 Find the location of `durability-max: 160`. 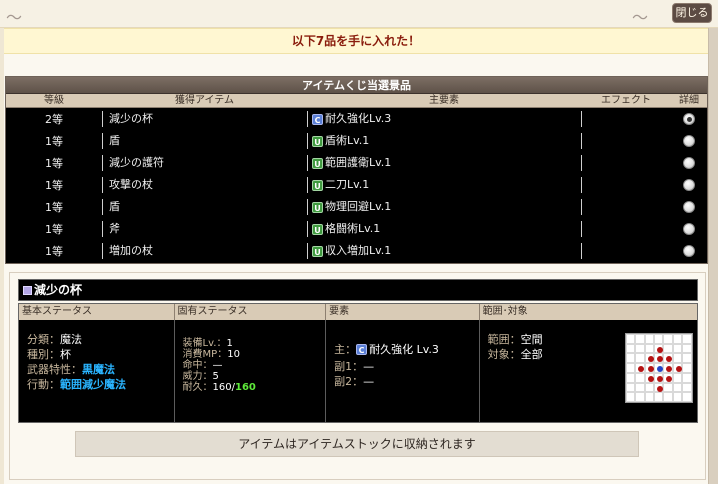

durability-max: 160 is located at coordinates (245, 387).